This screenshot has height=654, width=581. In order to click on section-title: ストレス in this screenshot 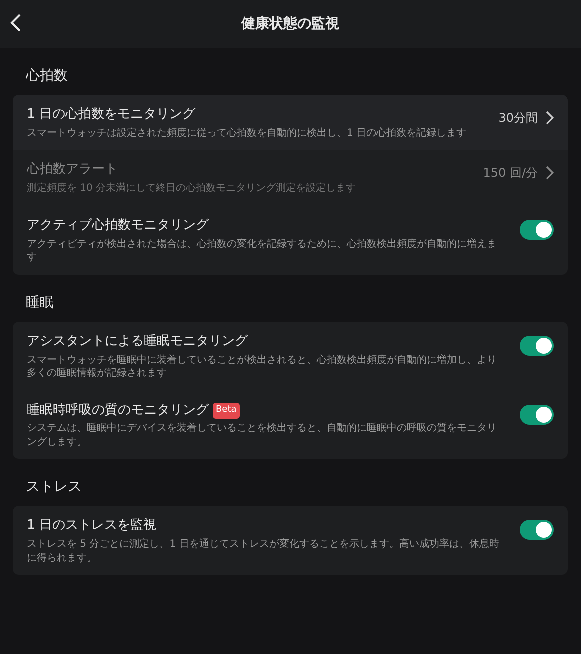, I will do `click(54, 488)`.